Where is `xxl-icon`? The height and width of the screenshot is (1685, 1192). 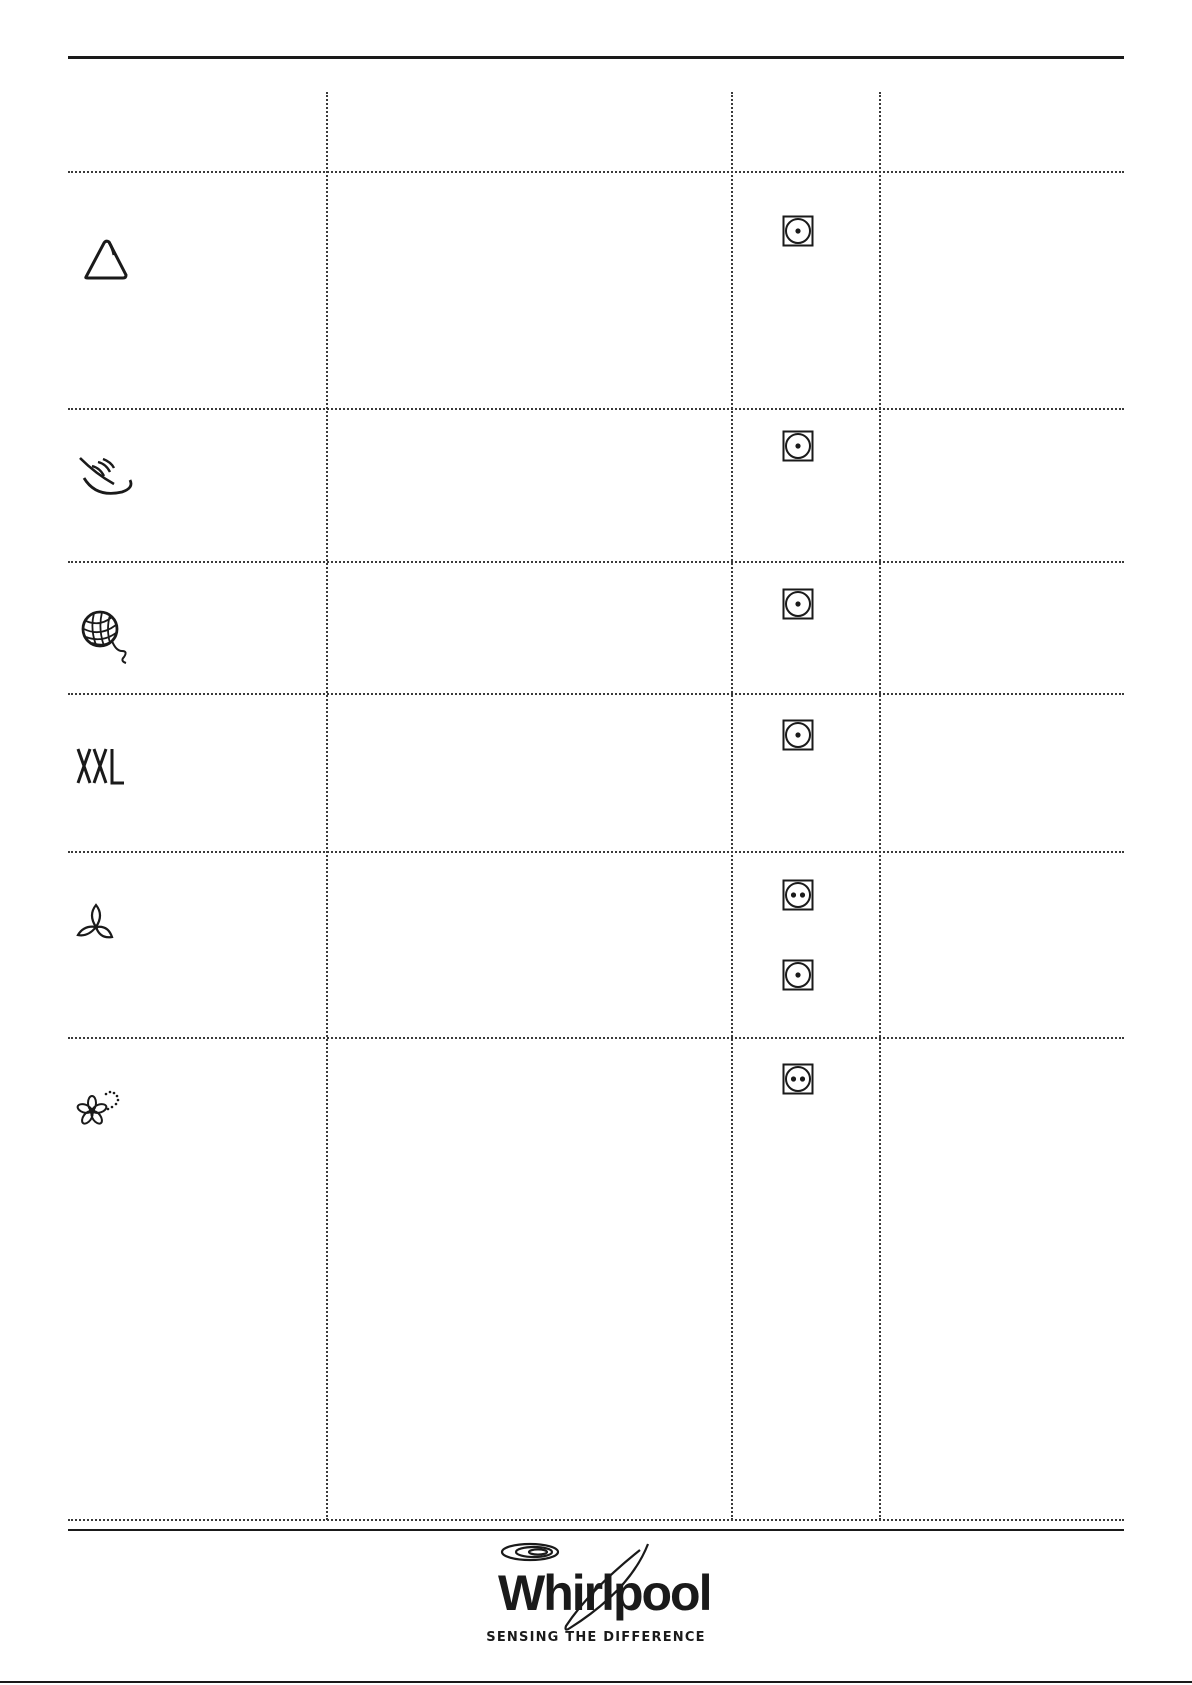
xxl-icon is located at coordinates (106, 775).